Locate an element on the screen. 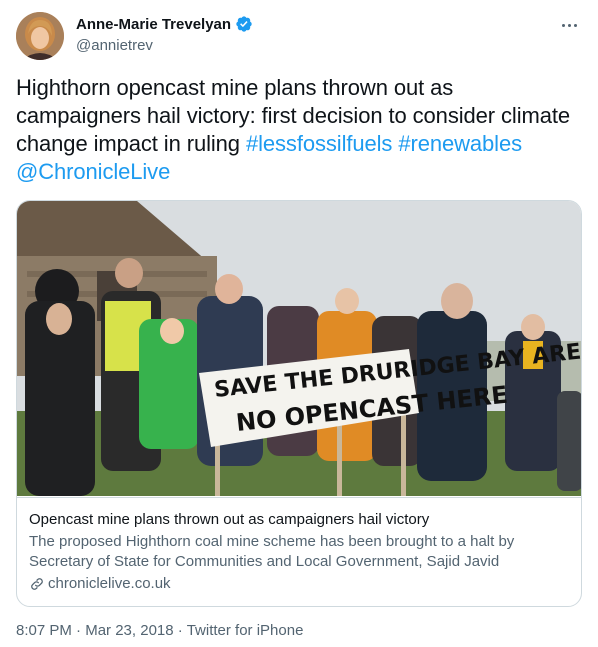 The height and width of the screenshot is (647, 598). card-domain: chroniclelive.co.uk is located at coordinates (109, 583).